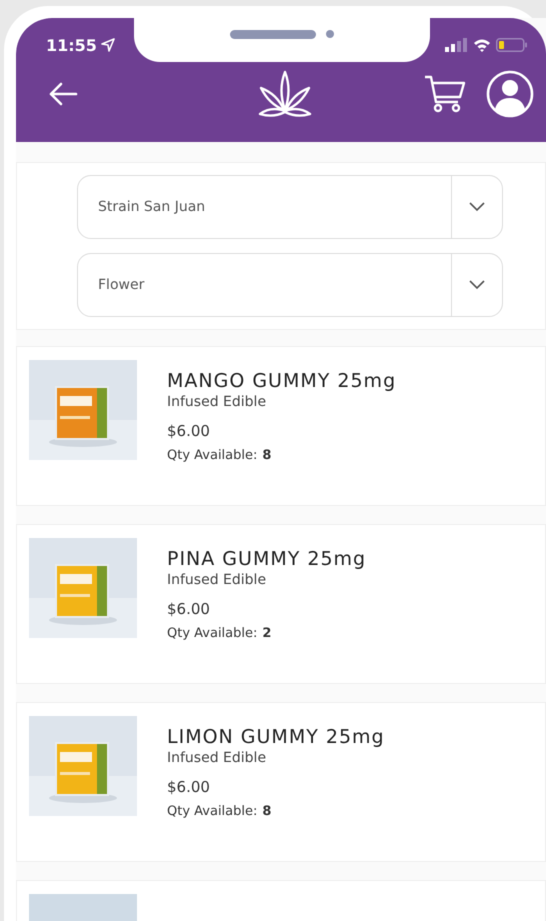 The width and height of the screenshot is (546, 921). Describe the element at coordinates (281, 381) in the screenshot. I see `product-name: MANGO GUMMY 25mg` at that location.